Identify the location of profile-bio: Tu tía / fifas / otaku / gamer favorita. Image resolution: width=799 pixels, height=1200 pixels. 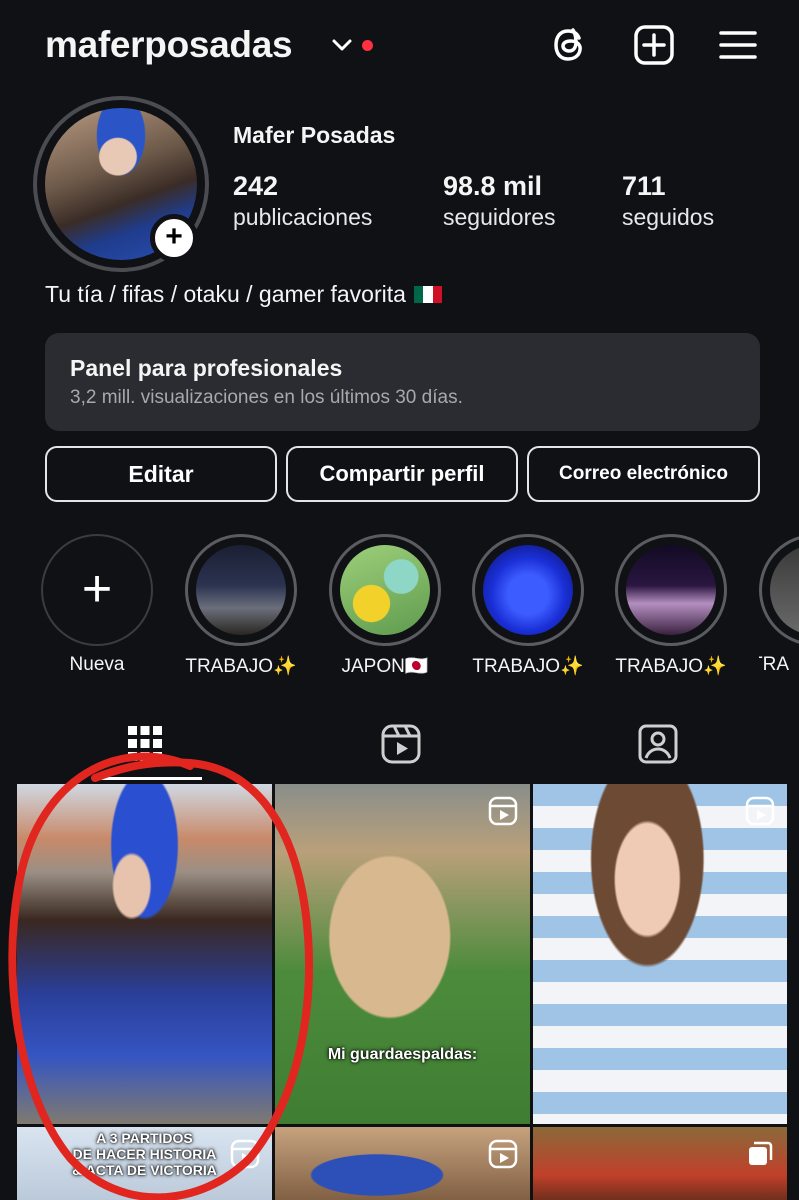
(243, 294).